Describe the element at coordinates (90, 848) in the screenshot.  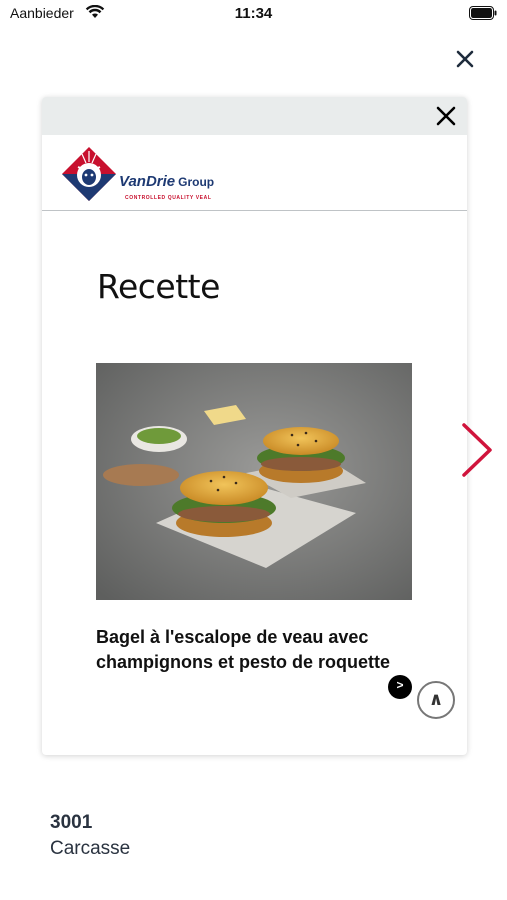
I see `product-name: Carcasse` at that location.